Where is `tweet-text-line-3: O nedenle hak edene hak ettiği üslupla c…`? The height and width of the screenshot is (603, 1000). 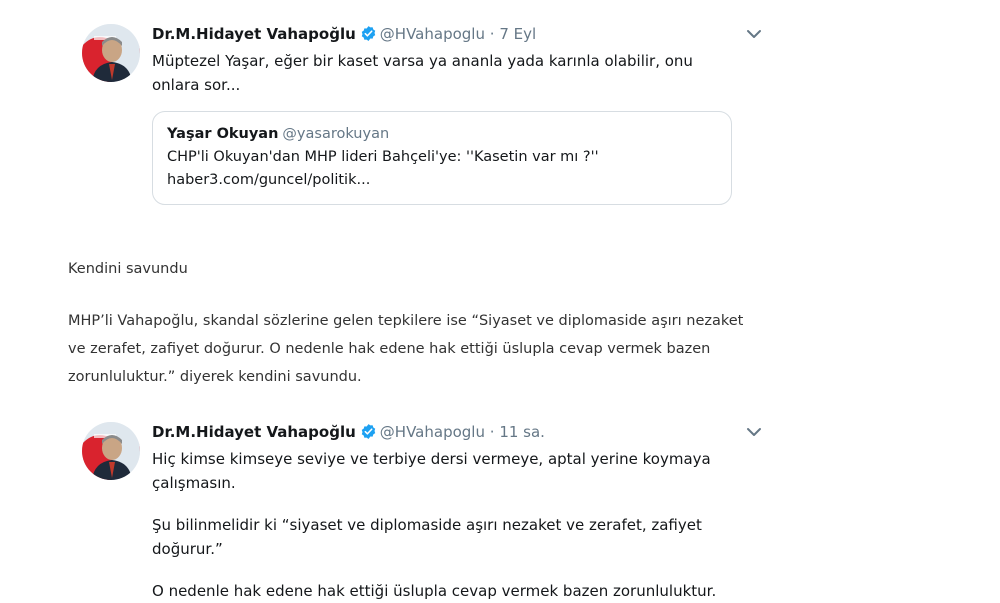
tweet-text-line-3: O nedenle hak edene hak ettiği üslupla c… is located at coordinates (434, 591).